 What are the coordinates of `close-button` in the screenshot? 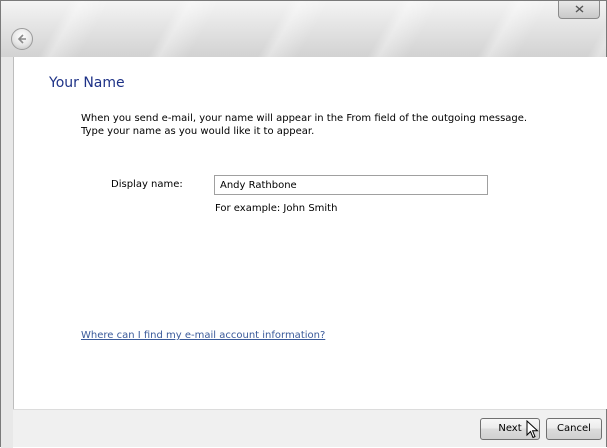 It's located at (579, 10).